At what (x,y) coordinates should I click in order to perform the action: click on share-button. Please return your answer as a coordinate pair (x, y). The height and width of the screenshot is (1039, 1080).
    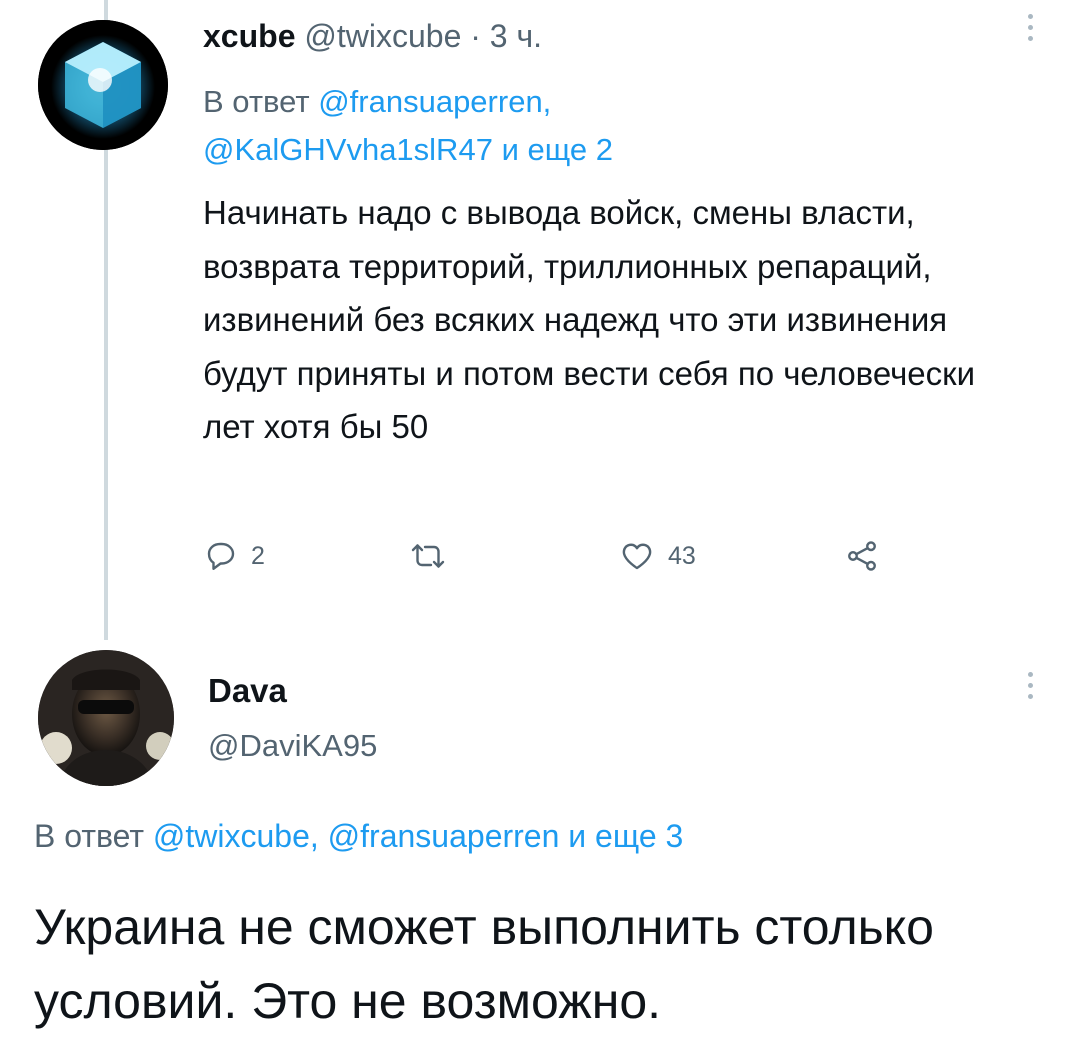
    Looking at the image, I should click on (862, 556).